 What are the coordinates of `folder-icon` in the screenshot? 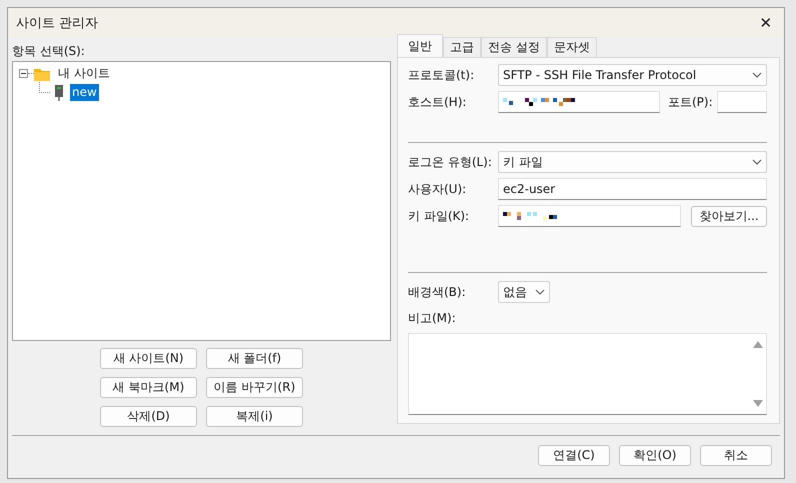 It's located at (42, 73).